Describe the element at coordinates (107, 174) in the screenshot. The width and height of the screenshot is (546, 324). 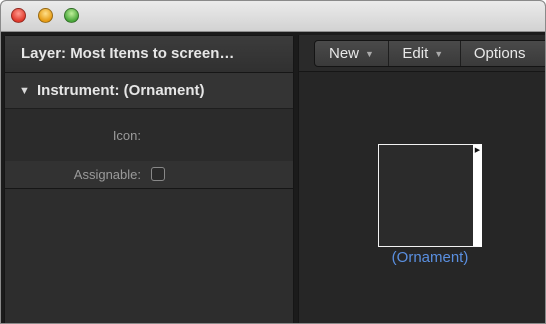
I see `assignable-label: Assignable:` at that location.